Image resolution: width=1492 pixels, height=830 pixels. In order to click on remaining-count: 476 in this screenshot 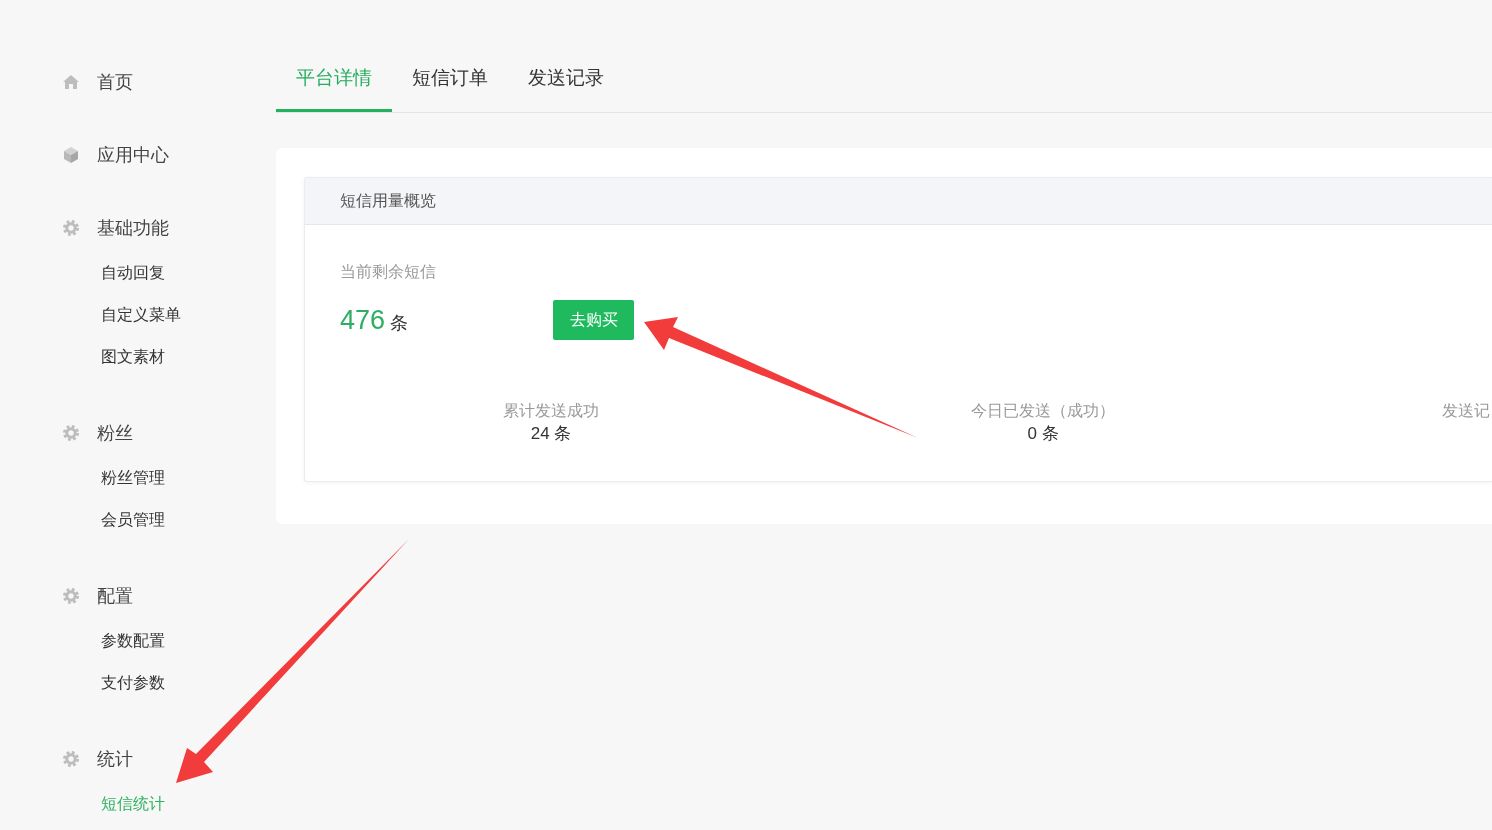, I will do `click(363, 320)`.